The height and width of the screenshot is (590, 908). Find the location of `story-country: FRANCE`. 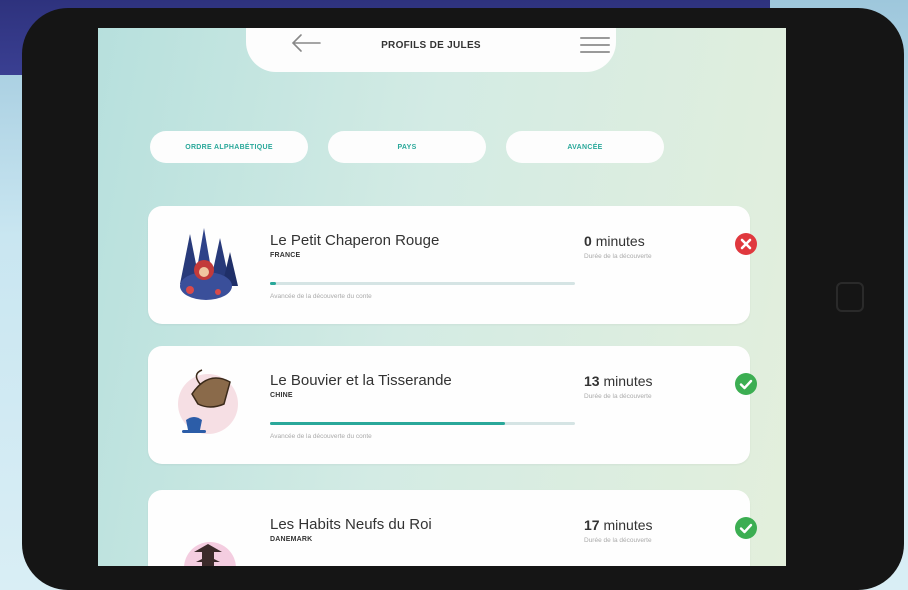

story-country: FRANCE is located at coordinates (285, 255).